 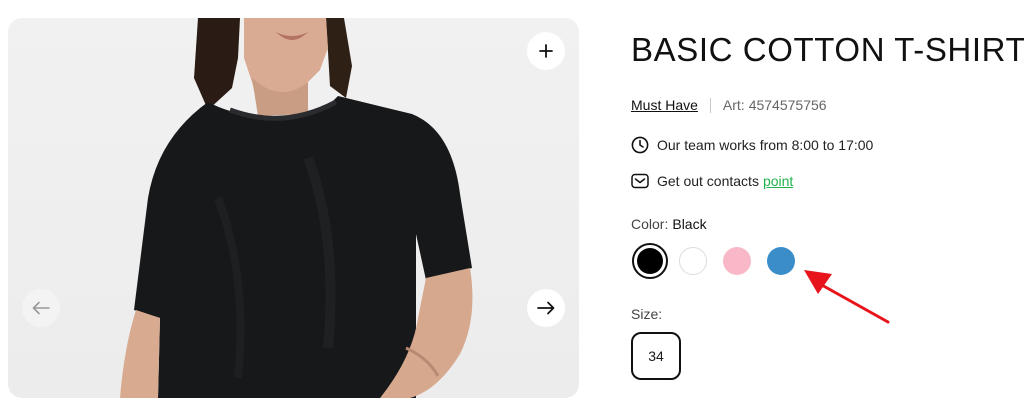 I want to click on article-number: 4574575756, so click(x=787, y=105).